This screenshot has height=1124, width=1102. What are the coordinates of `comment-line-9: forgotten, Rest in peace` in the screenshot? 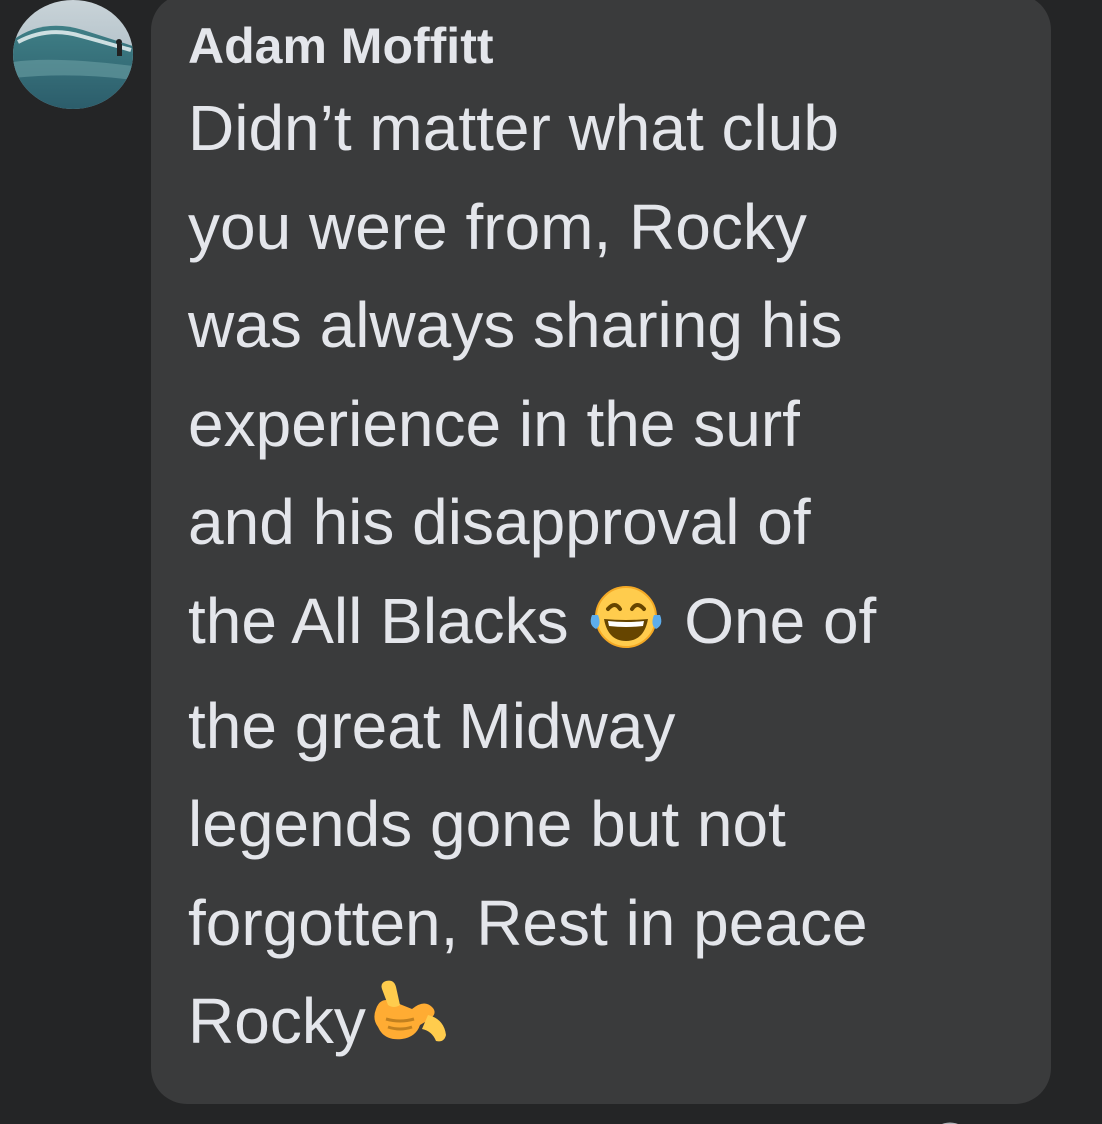 It's located at (528, 922).